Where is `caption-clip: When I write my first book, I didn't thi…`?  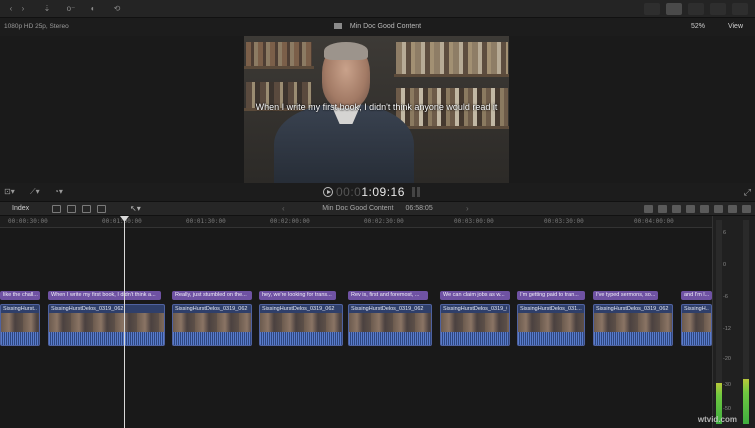
caption-clip: When I write my first book, I didn't thi… is located at coordinates (104, 295).